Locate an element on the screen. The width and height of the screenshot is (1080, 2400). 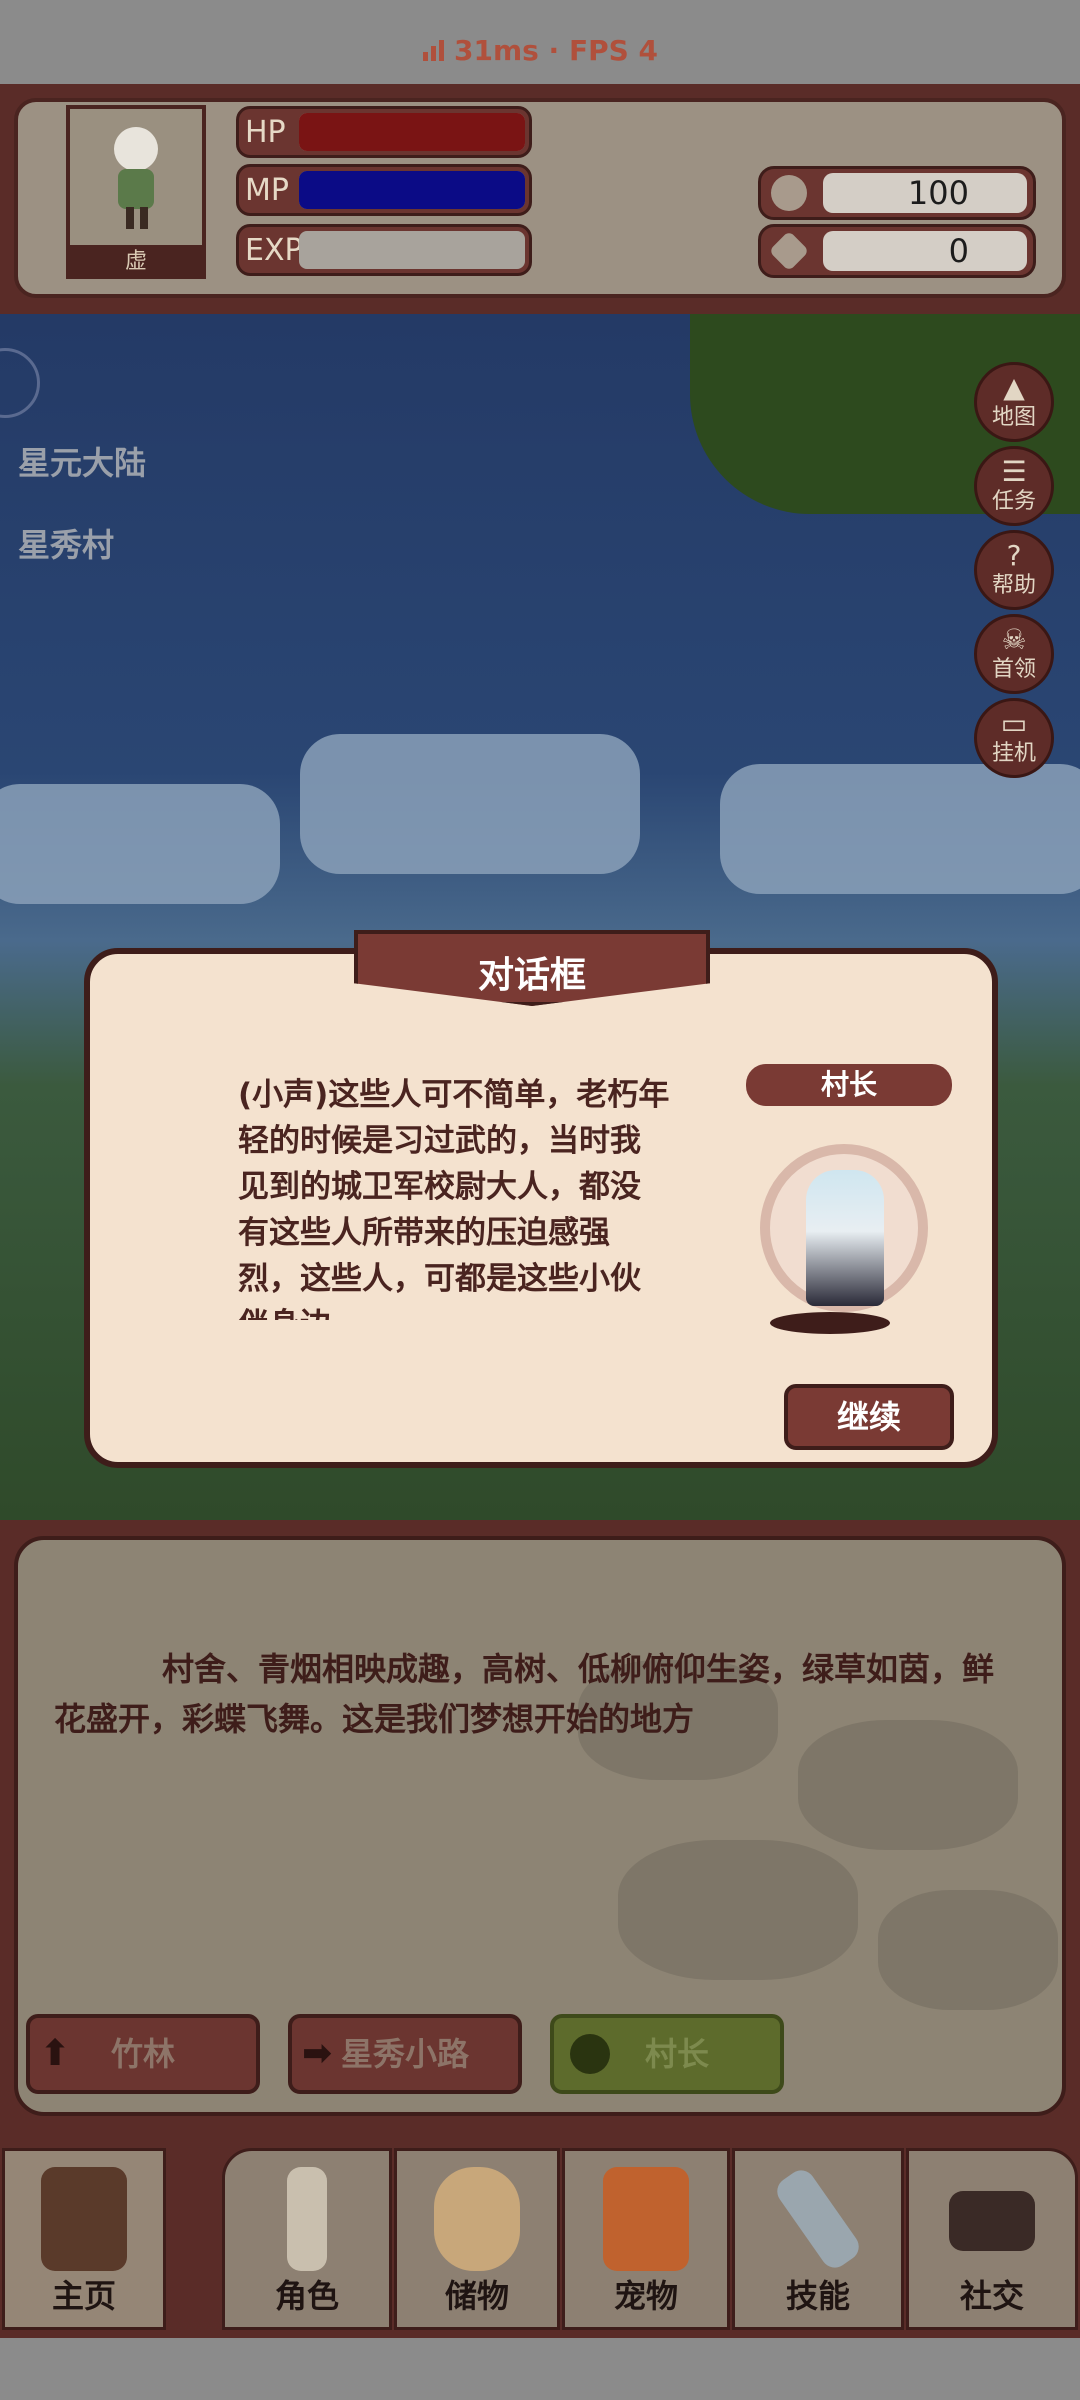
tab-pet: 宠物 is located at coordinates (646, 2239).